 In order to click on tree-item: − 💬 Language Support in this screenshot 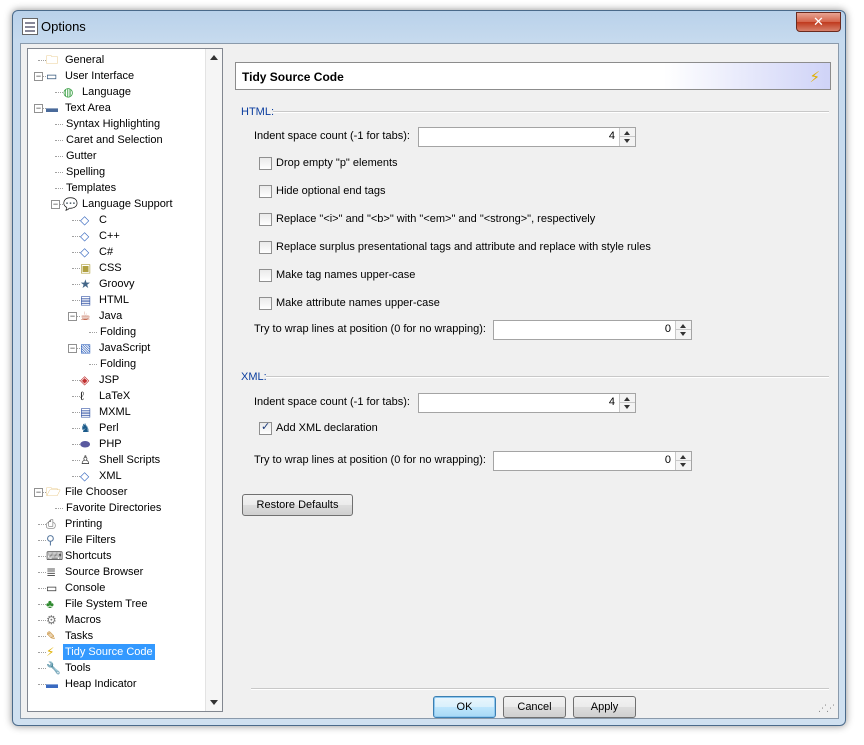, I will do `click(117, 204)`.